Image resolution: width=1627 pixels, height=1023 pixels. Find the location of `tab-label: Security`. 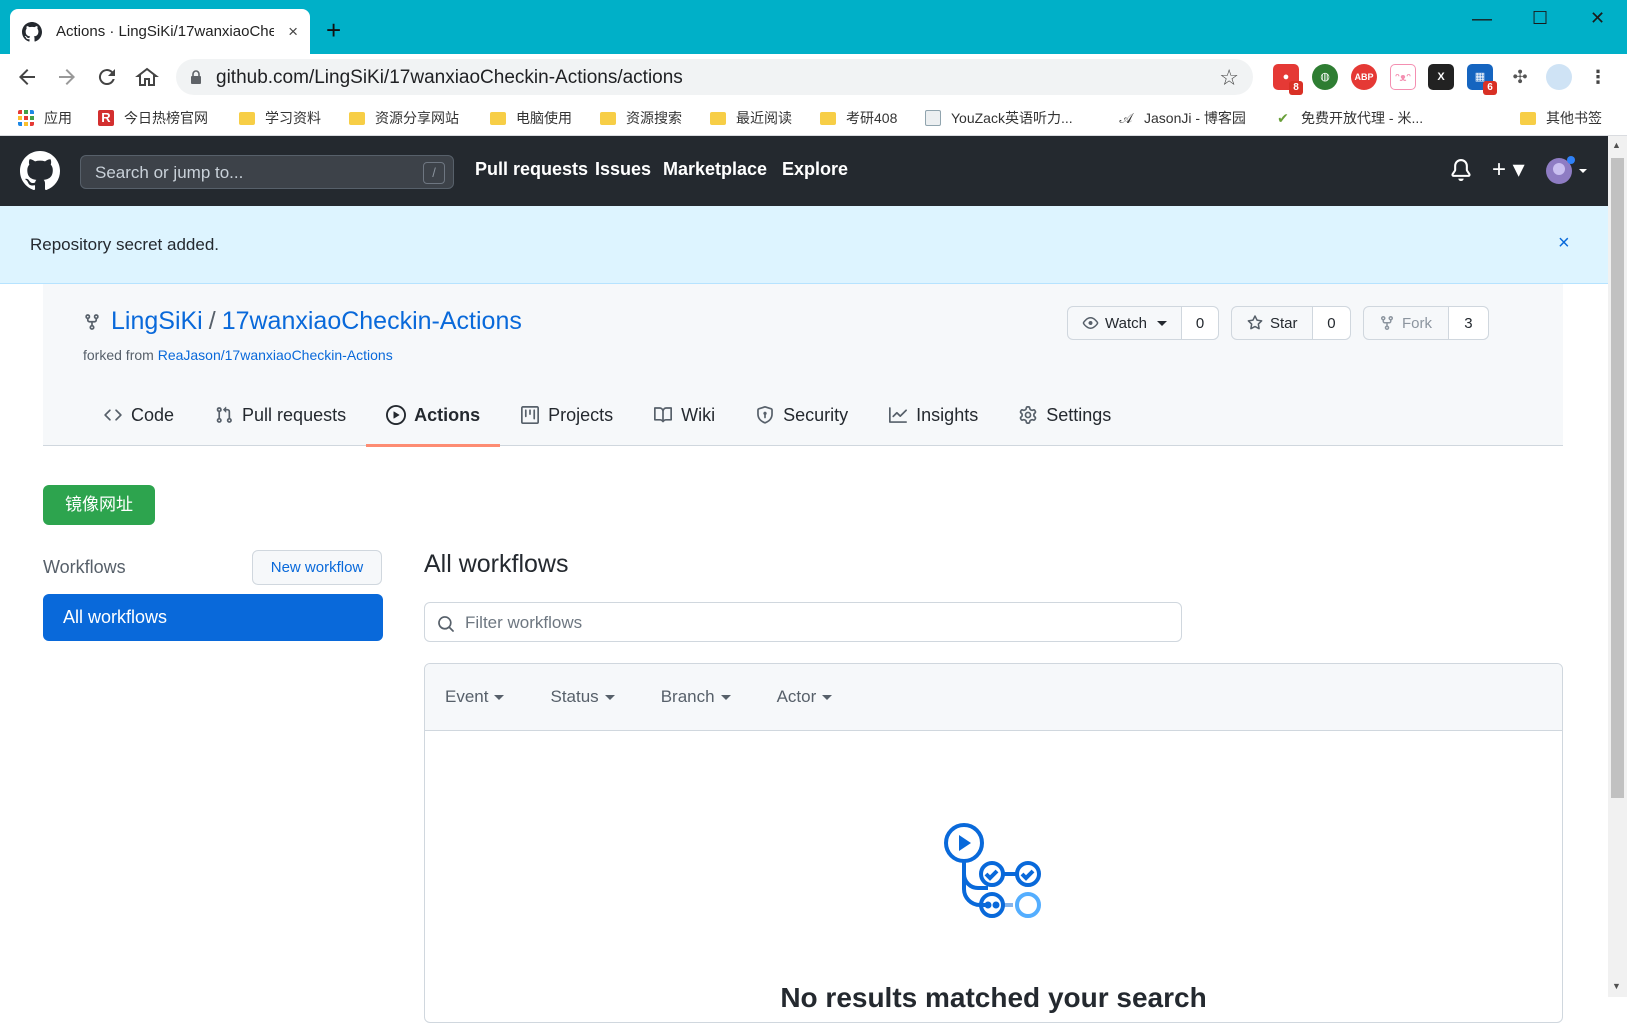

tab-label: Security is located at coordinates (816, 414).